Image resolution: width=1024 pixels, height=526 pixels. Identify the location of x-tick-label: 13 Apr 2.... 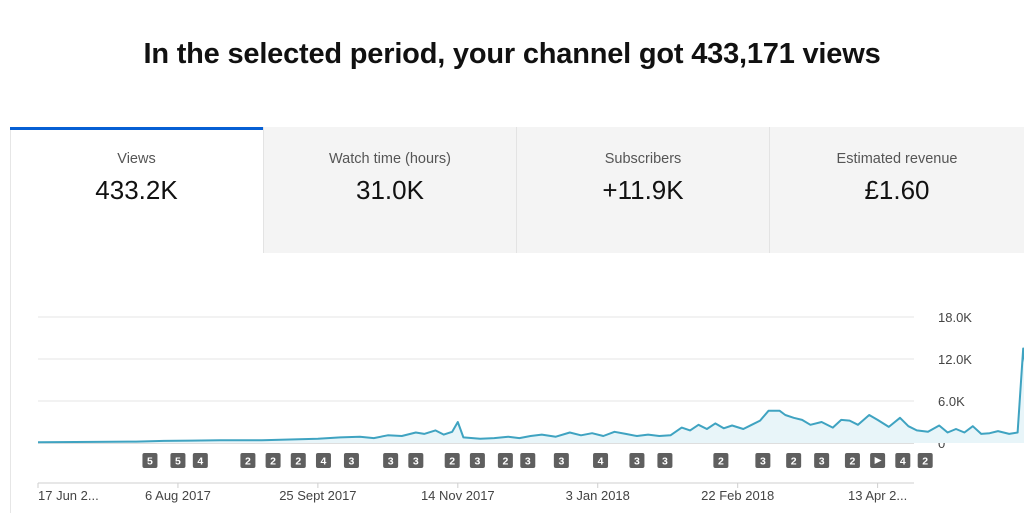
(877, 495).